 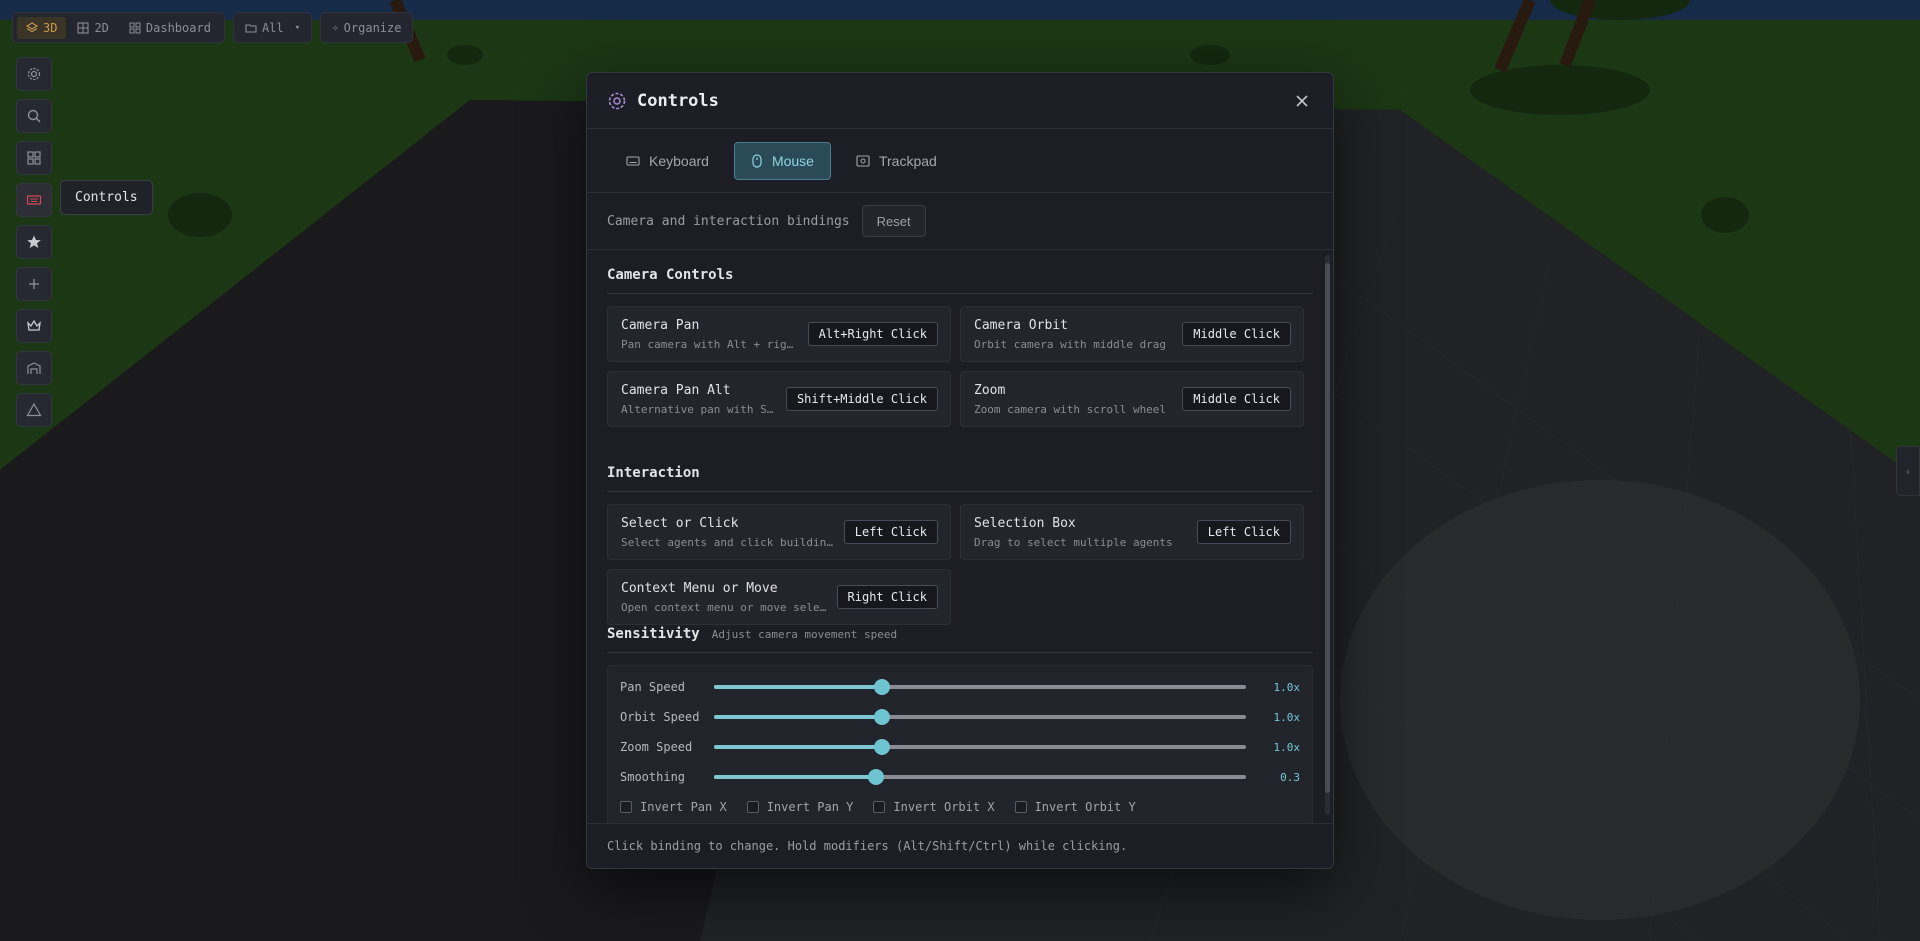 I want to click on slider-value: 0.3, so click(x=1290, y=777).